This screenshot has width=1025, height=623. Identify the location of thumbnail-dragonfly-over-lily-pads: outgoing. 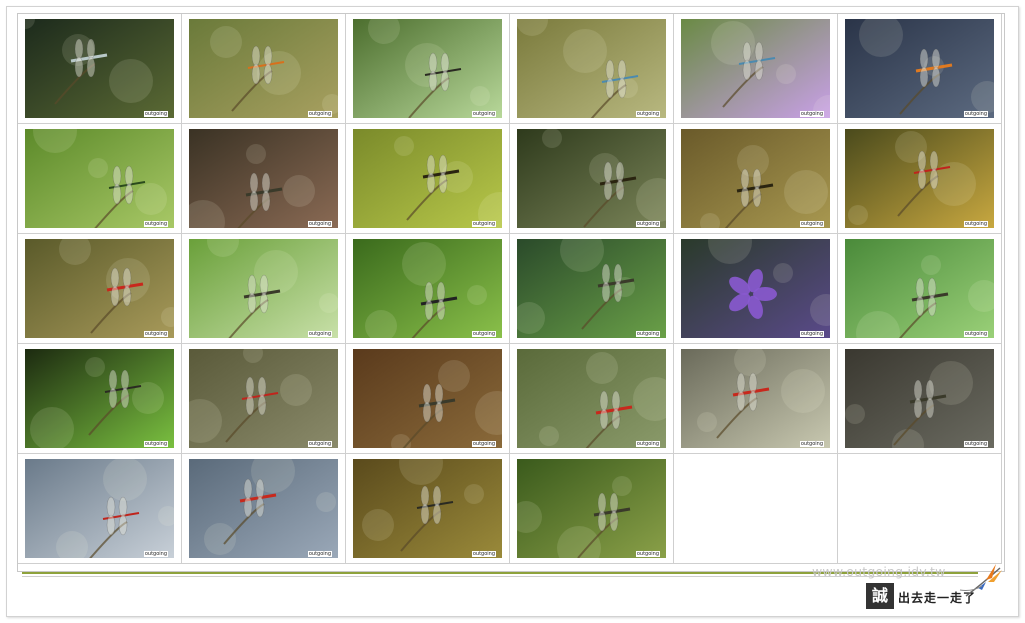
(591, 288).